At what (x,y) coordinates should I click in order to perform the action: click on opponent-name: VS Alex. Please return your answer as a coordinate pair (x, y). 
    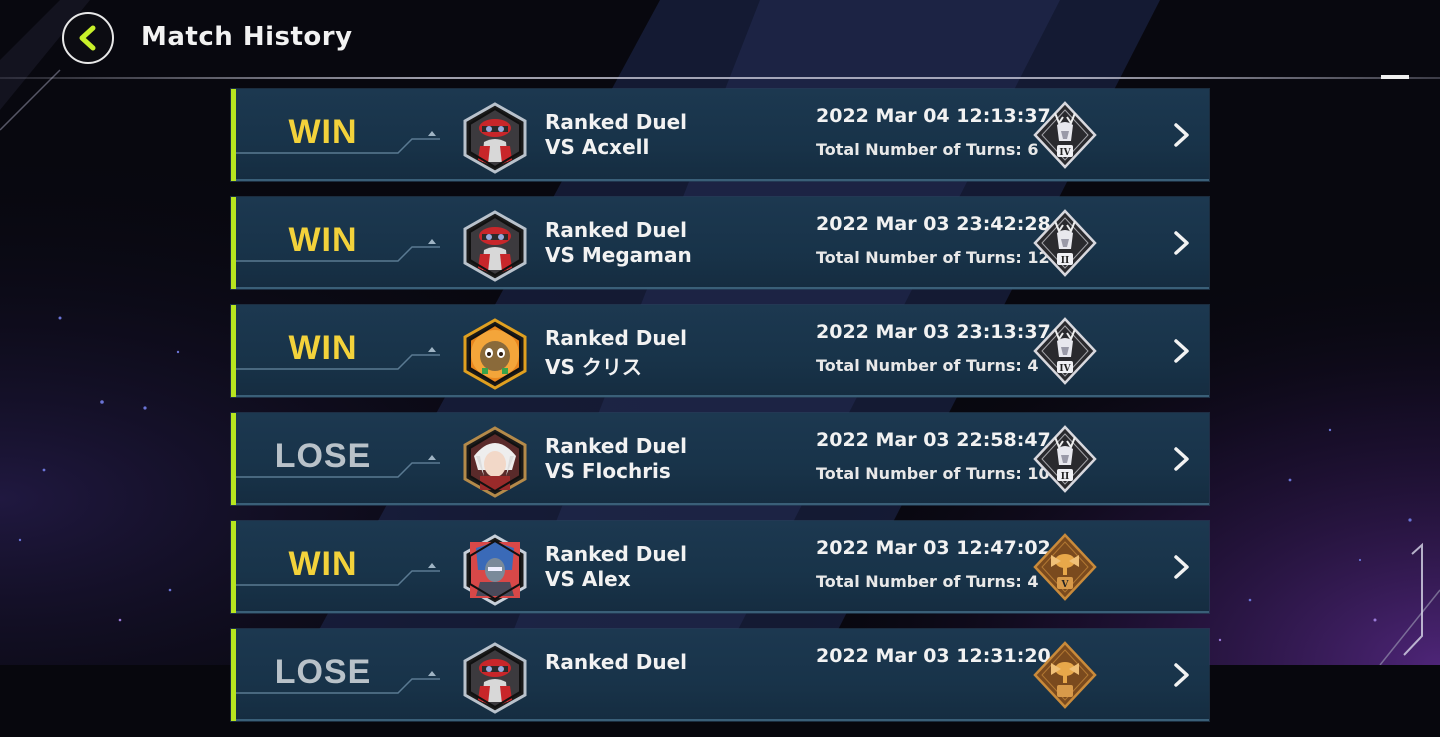
    Looking at the image, I should click on (588, 579).